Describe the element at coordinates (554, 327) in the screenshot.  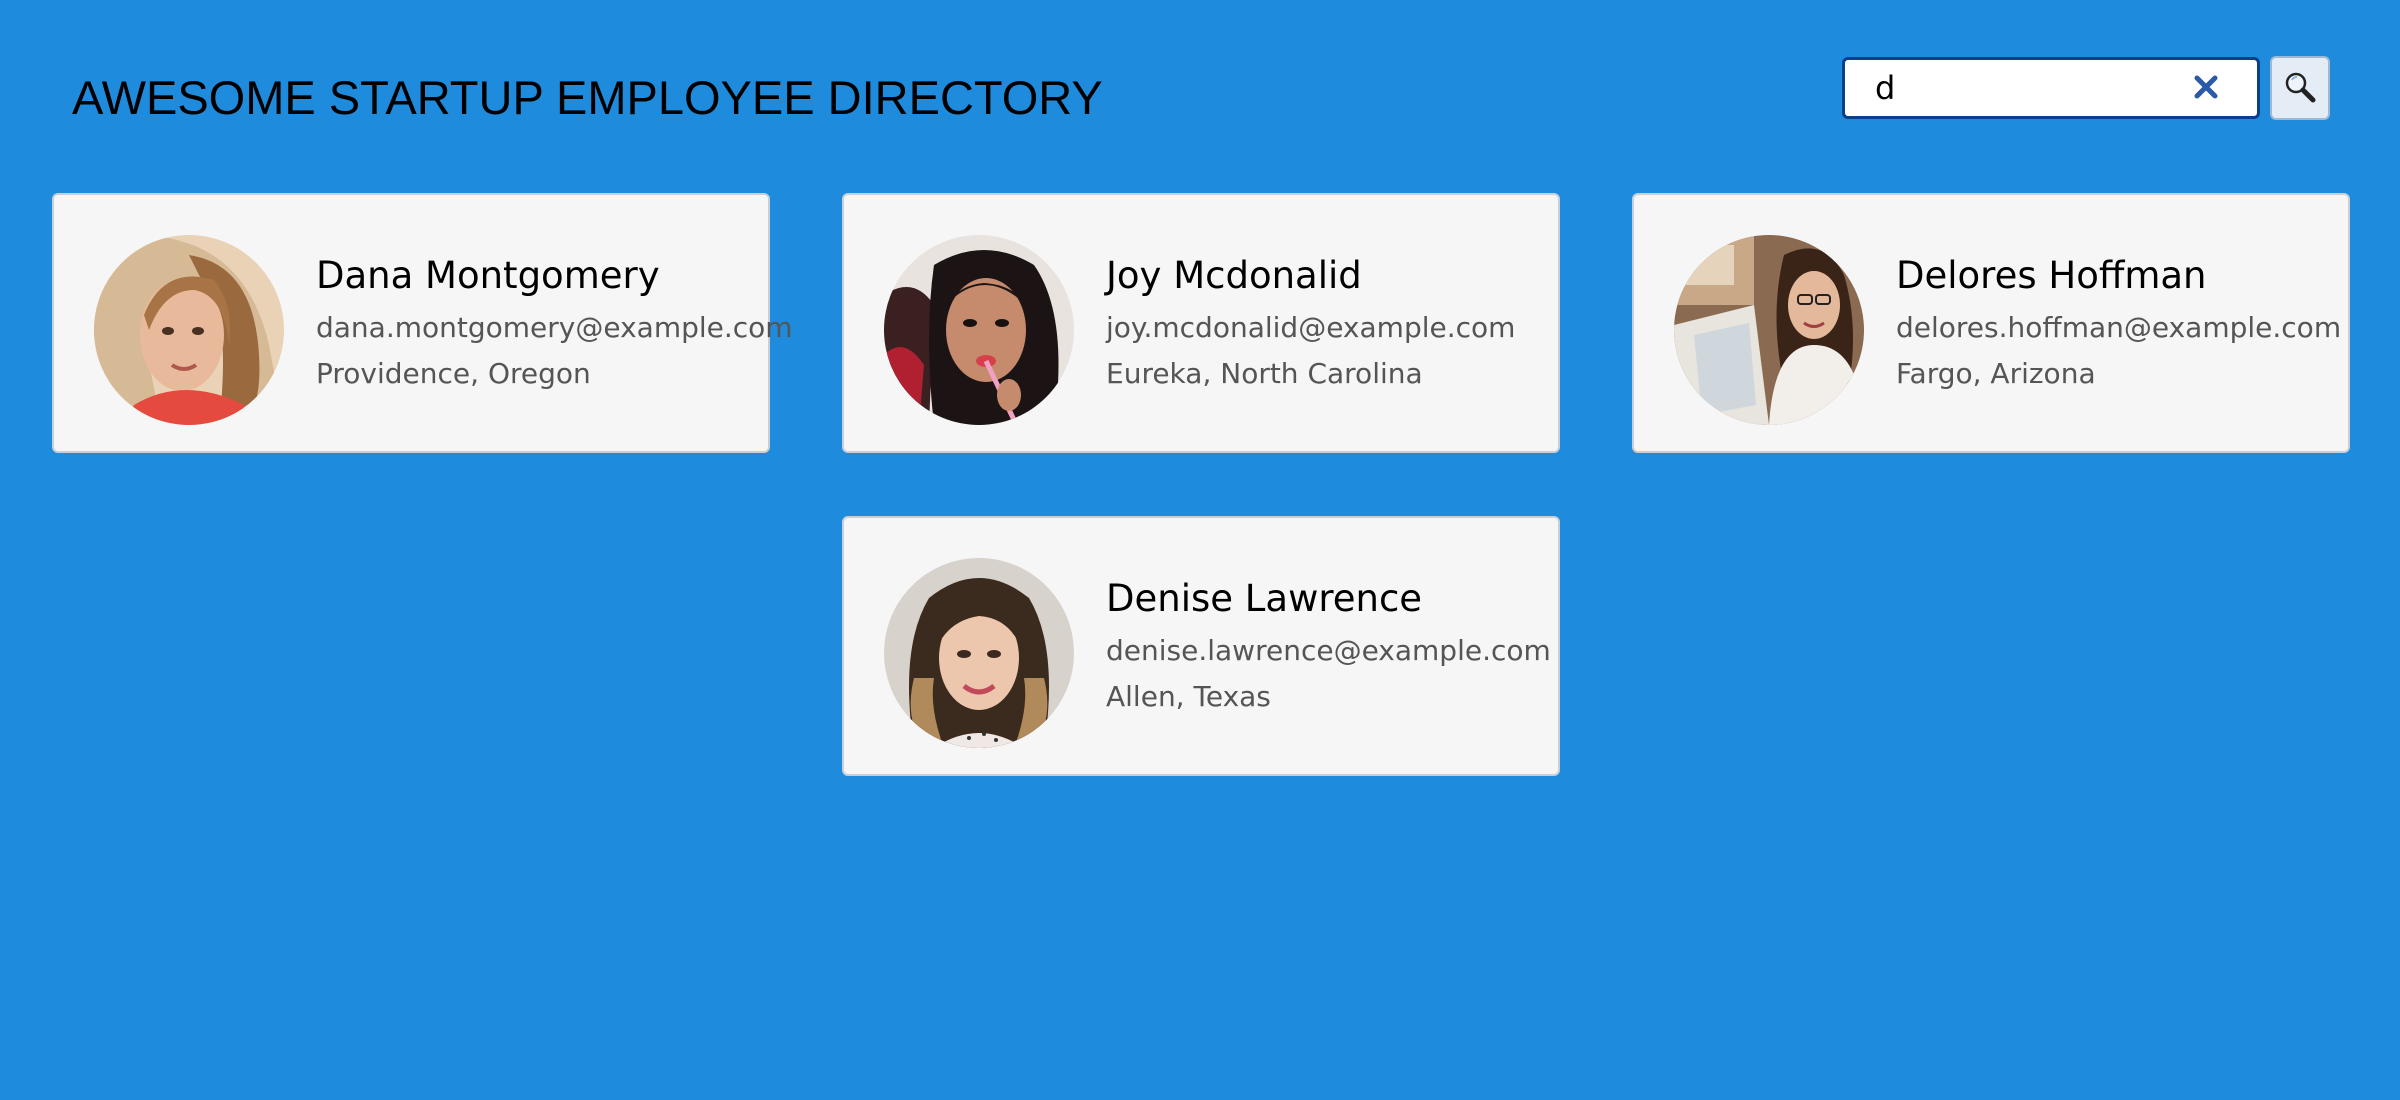
I see `employee-email: dana.montgomery@example.com` at that location.